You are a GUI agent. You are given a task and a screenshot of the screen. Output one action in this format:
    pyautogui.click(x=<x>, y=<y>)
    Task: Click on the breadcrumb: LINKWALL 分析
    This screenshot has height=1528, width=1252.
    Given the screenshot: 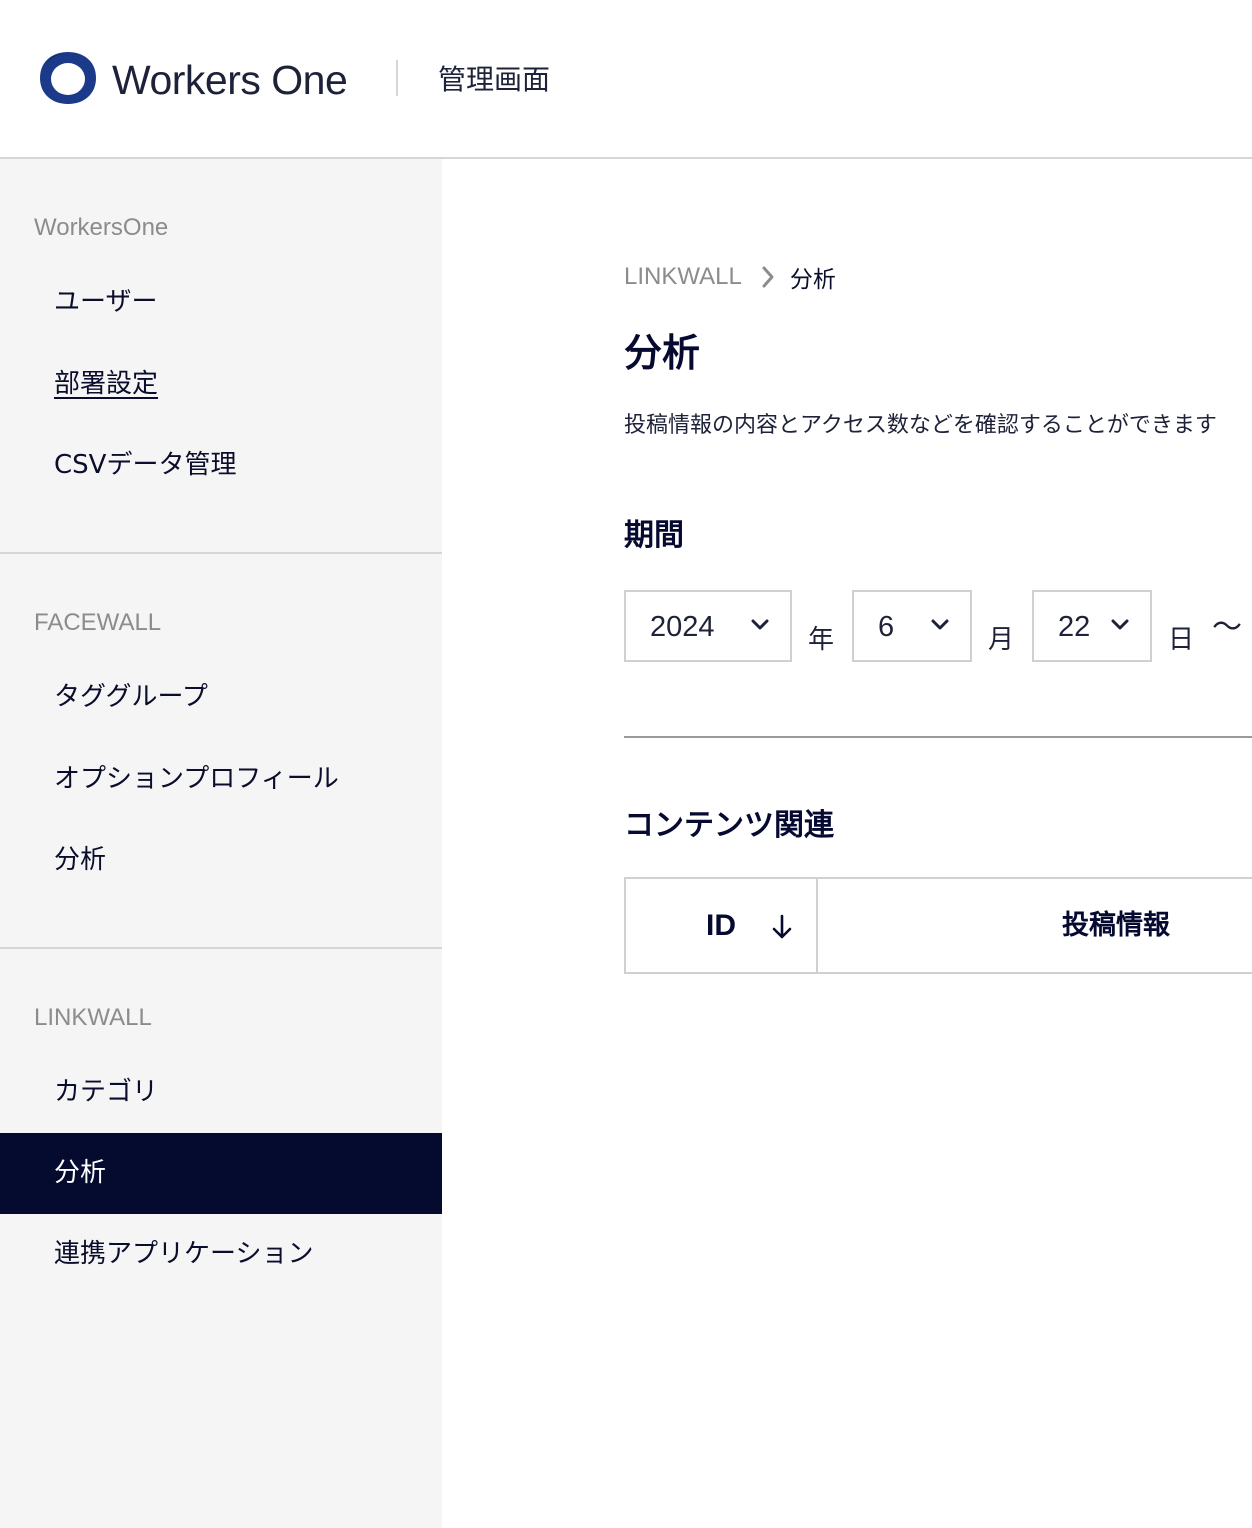 What is the action you would take?
    pyautogui.click(x=730, y=277)
    